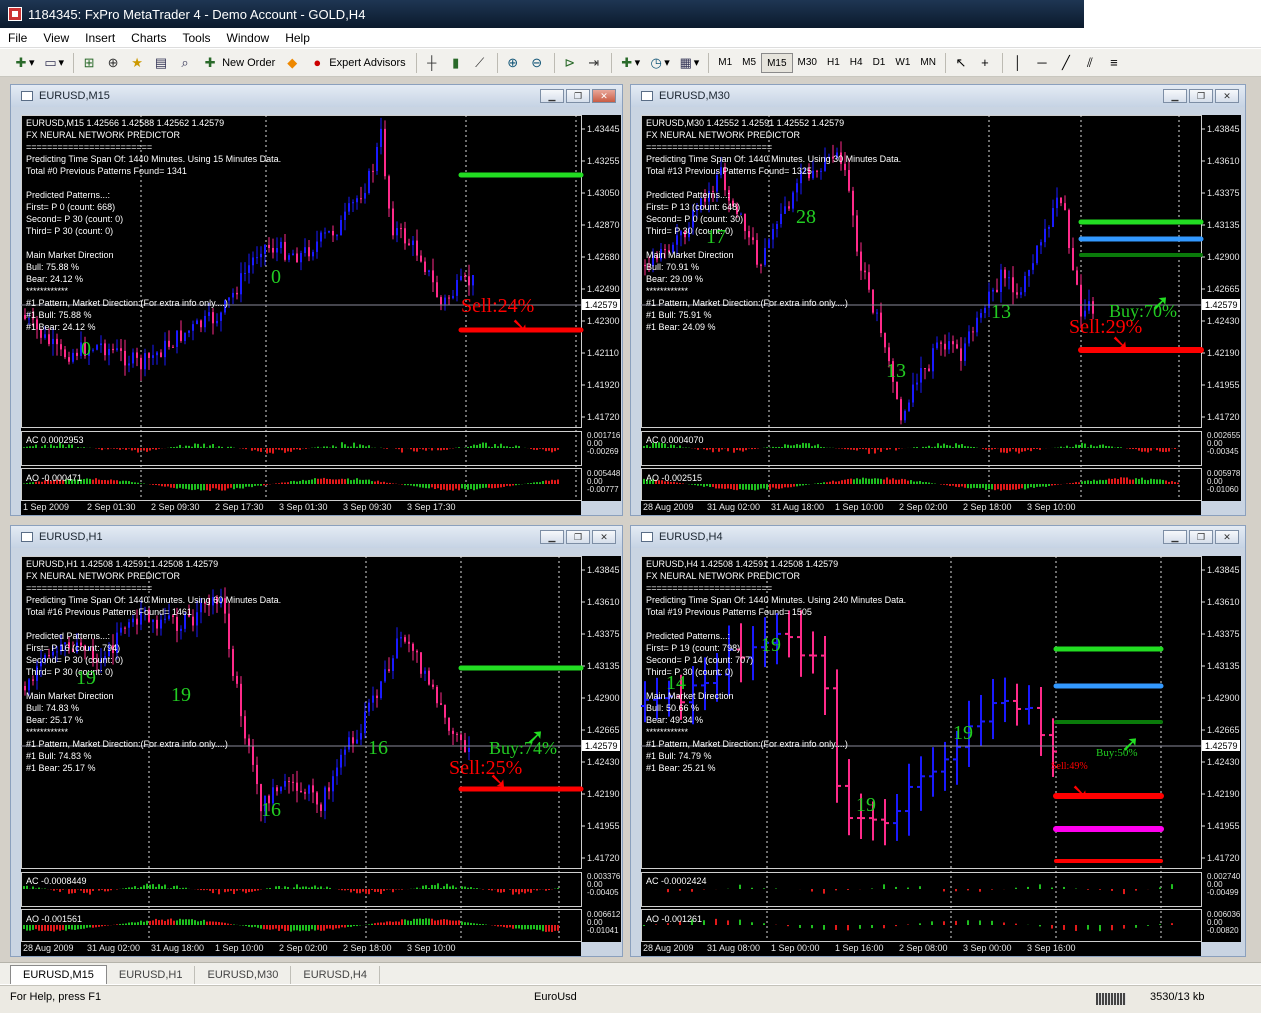 The width and height of the screenshot is (1261, 1013). Describe the element at coordinates (148, 38) in the screenshot. I see `menu-charts: Charts` at that location.